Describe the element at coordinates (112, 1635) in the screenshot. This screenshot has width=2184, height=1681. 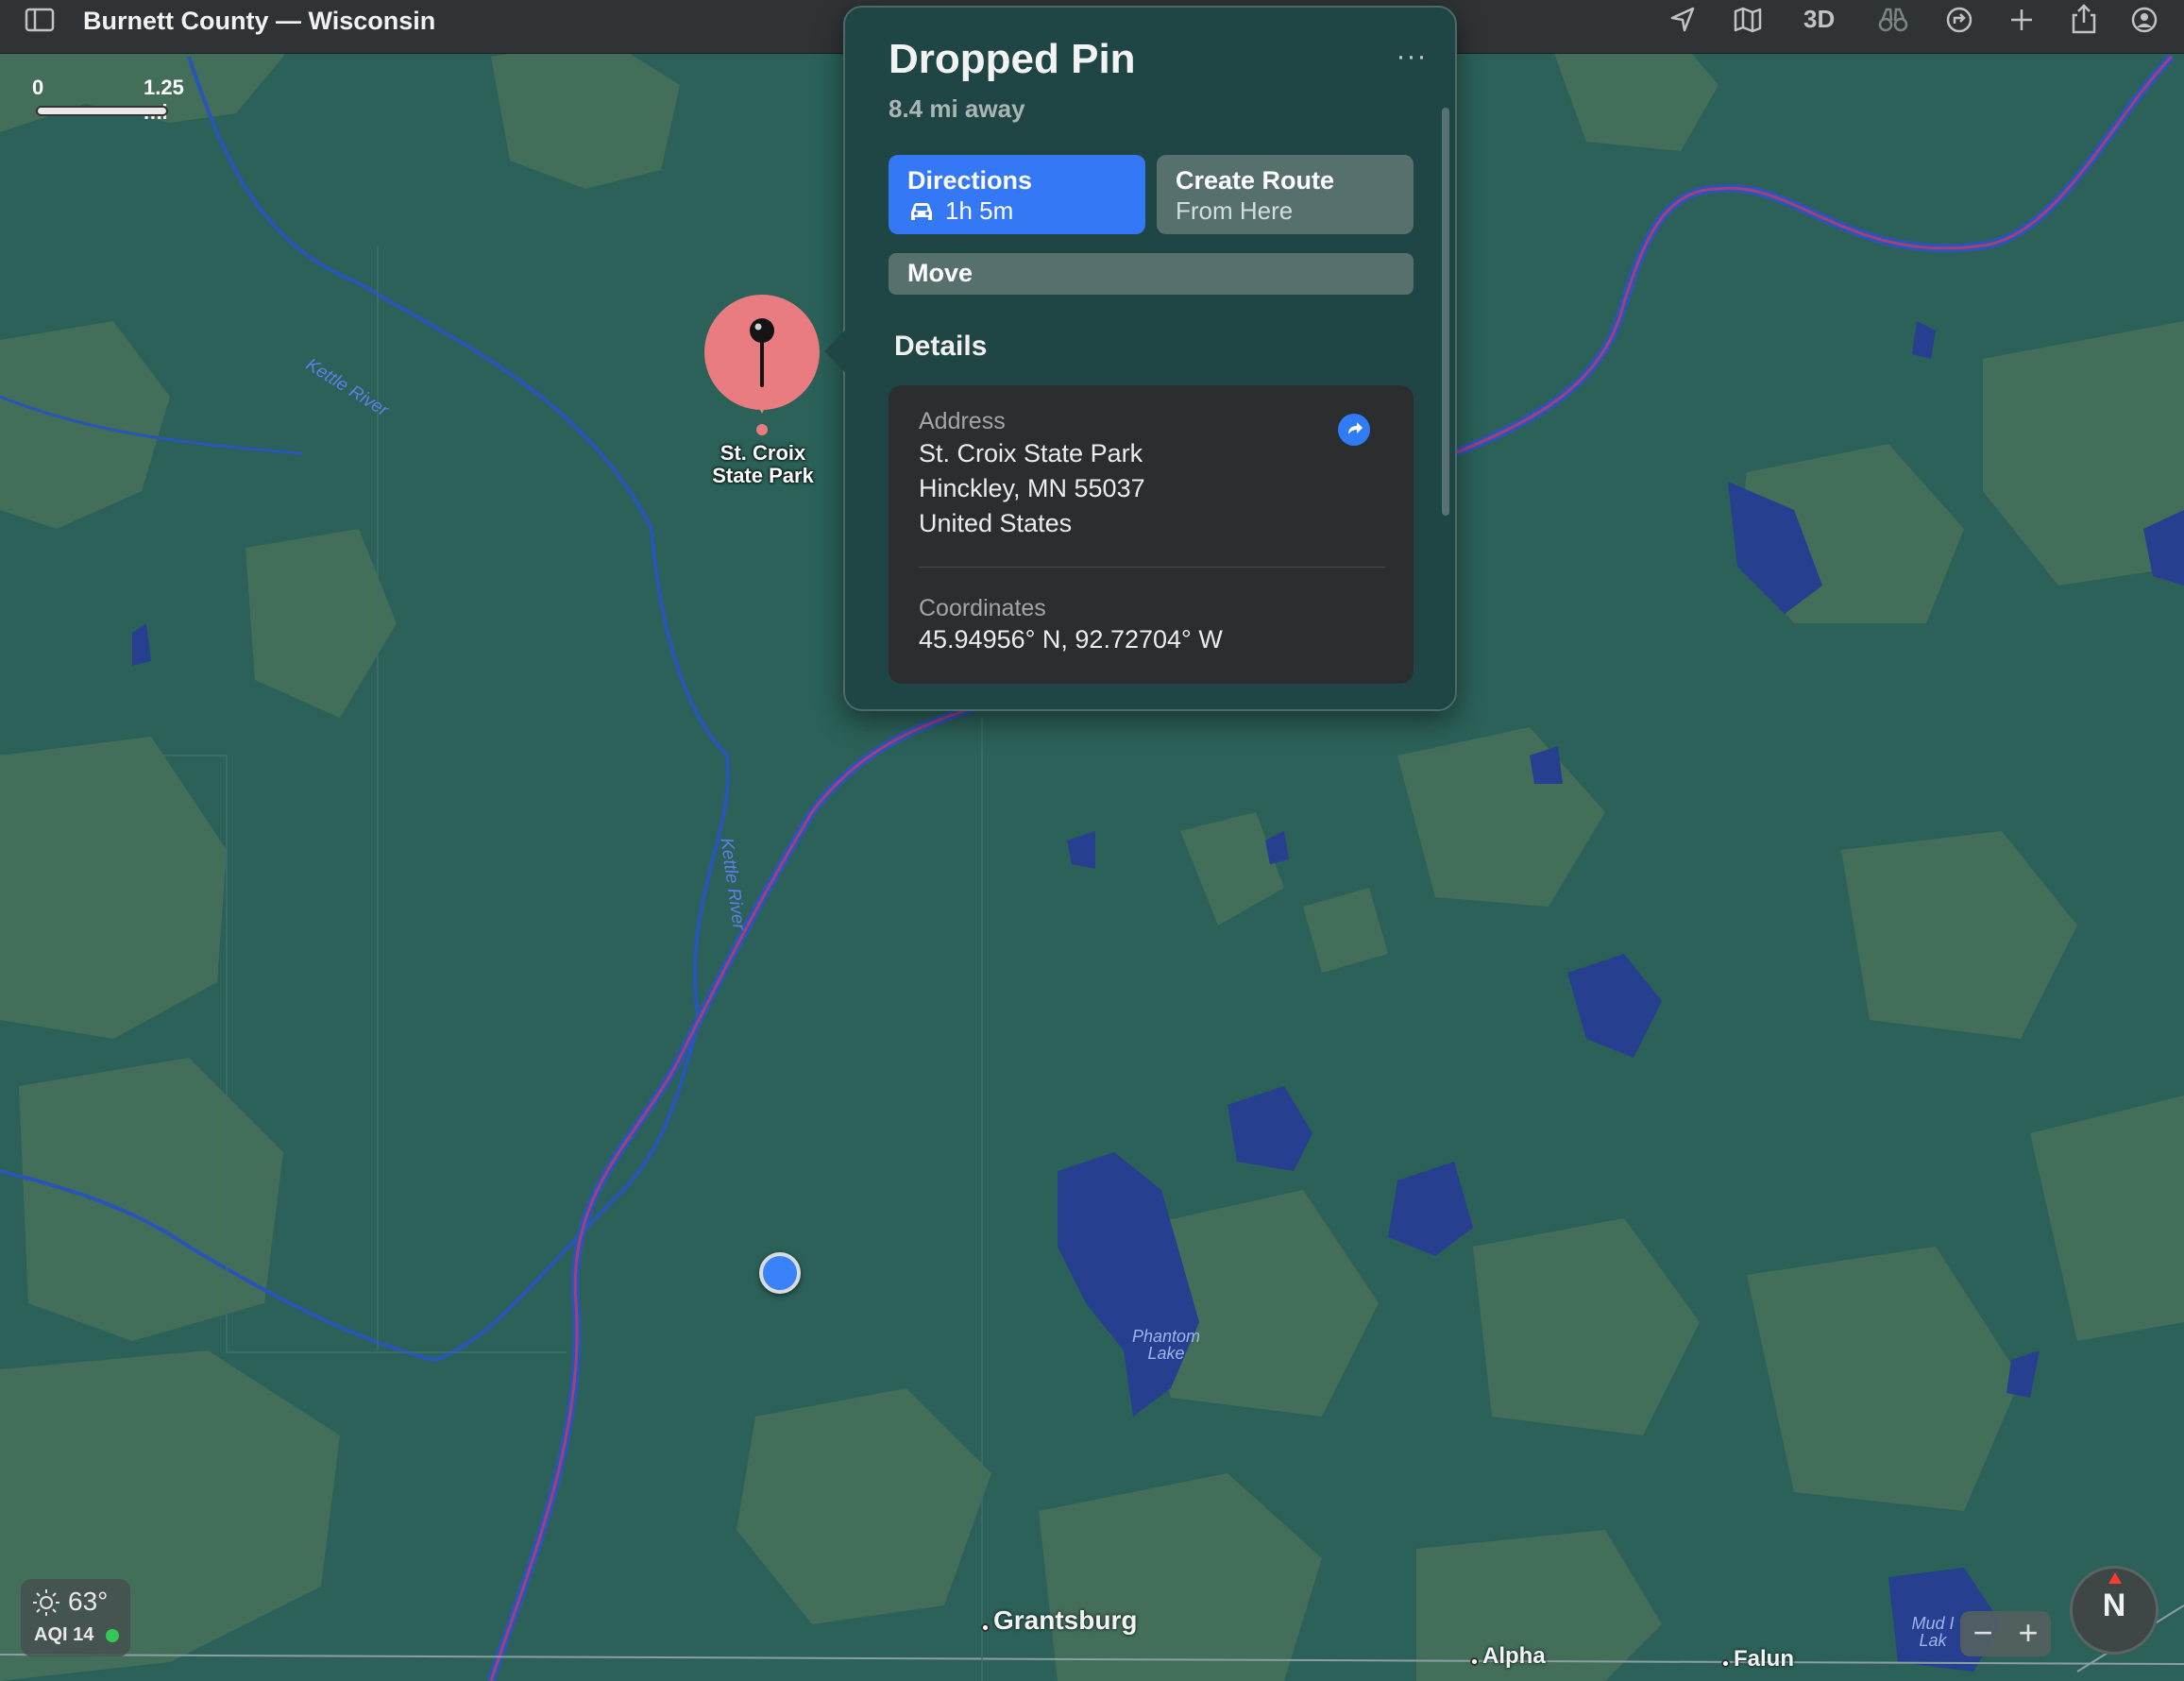
I see `aqi-status-dot` at that location.